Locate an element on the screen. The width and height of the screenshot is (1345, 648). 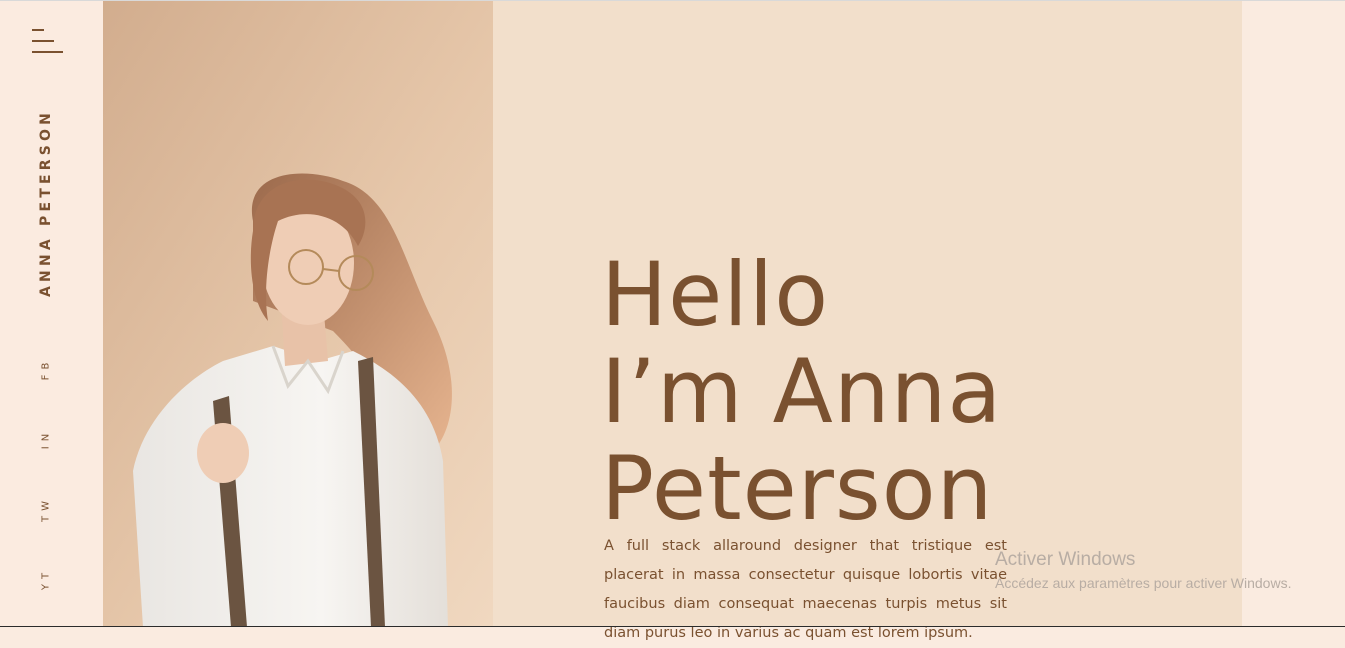
social-link-twitter: TW is located at coordinates (46, 509).